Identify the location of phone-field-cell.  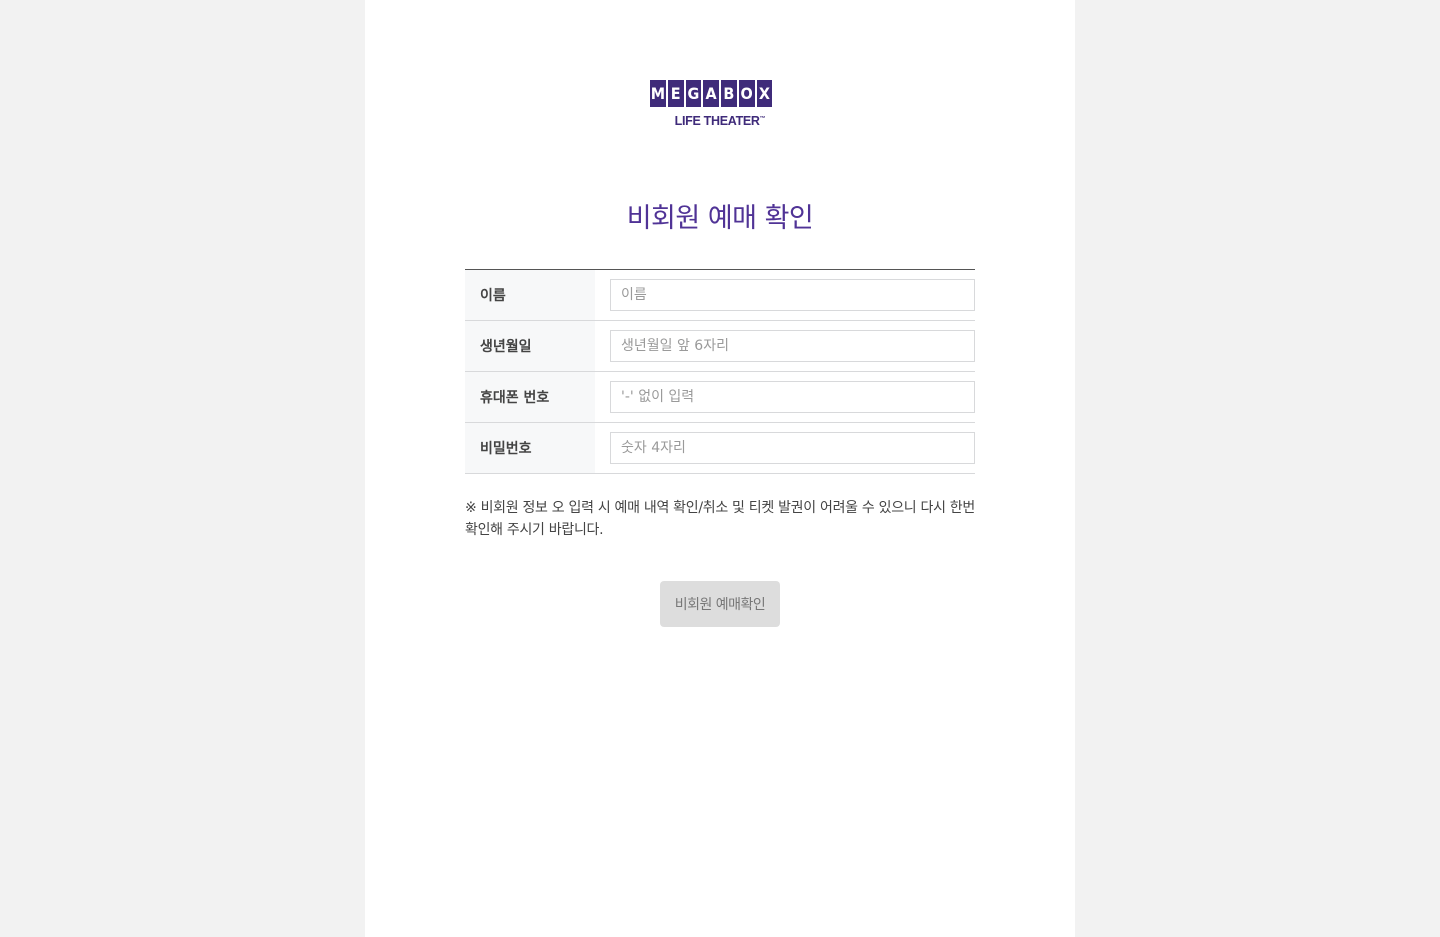
(785, 397).